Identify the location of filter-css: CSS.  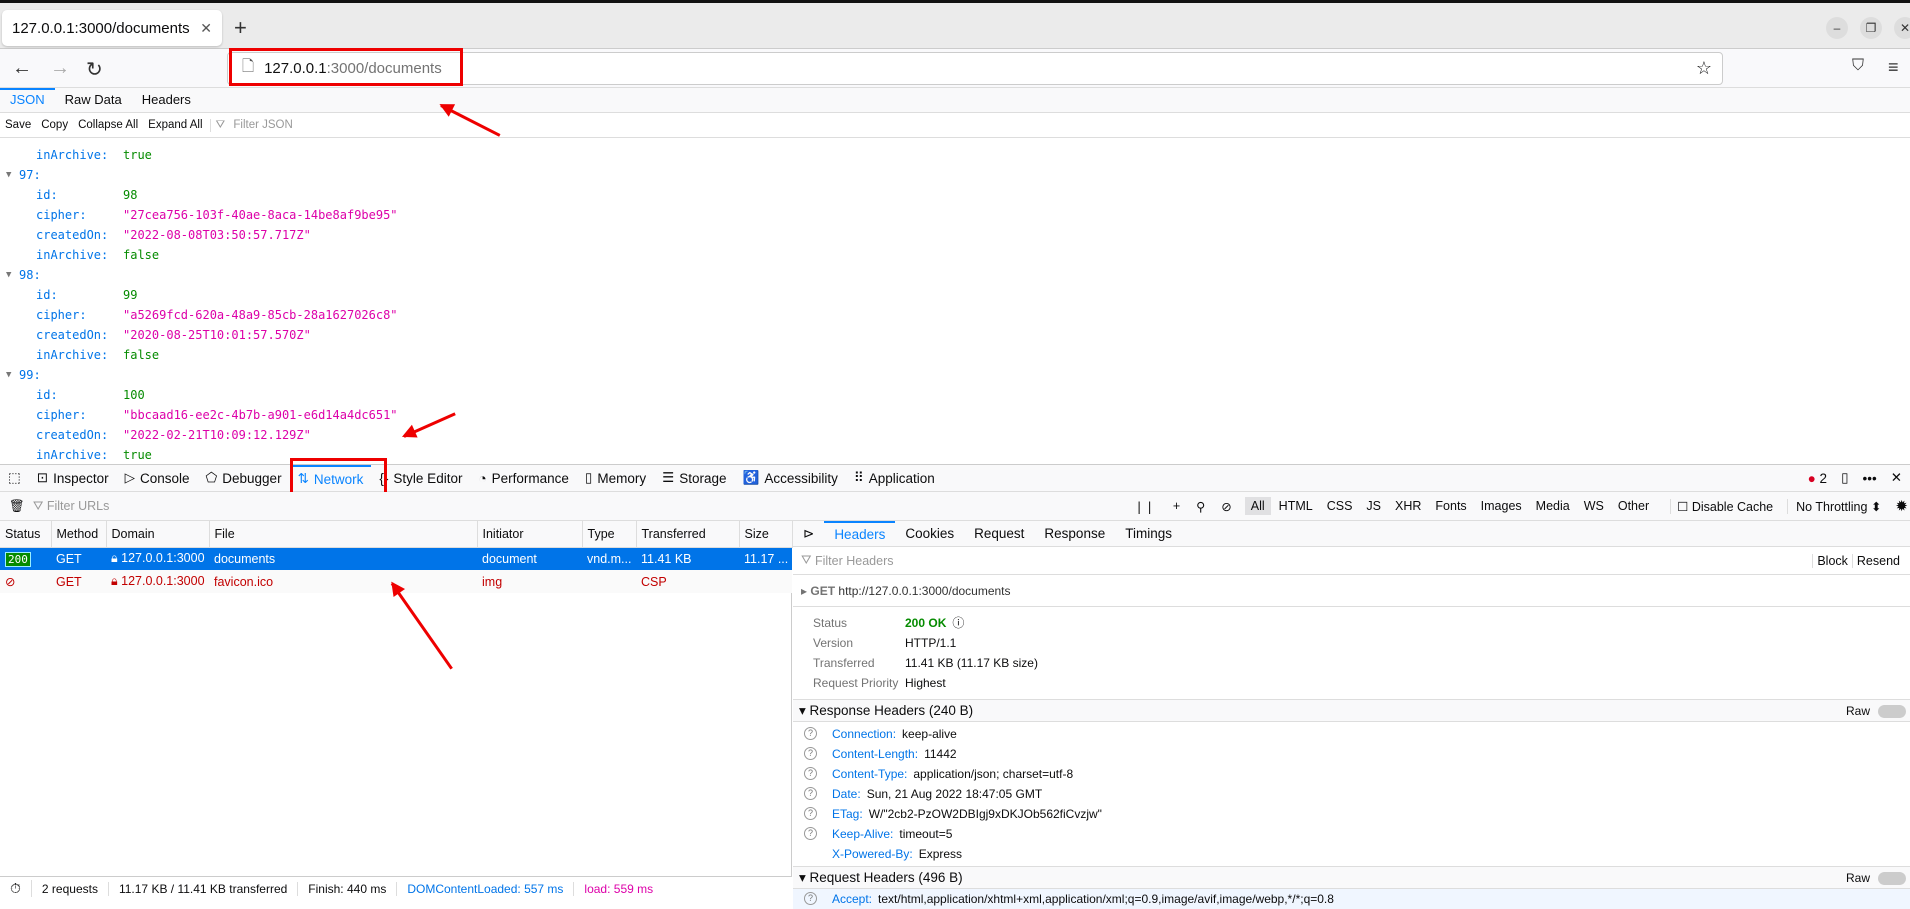
(1340, 506).